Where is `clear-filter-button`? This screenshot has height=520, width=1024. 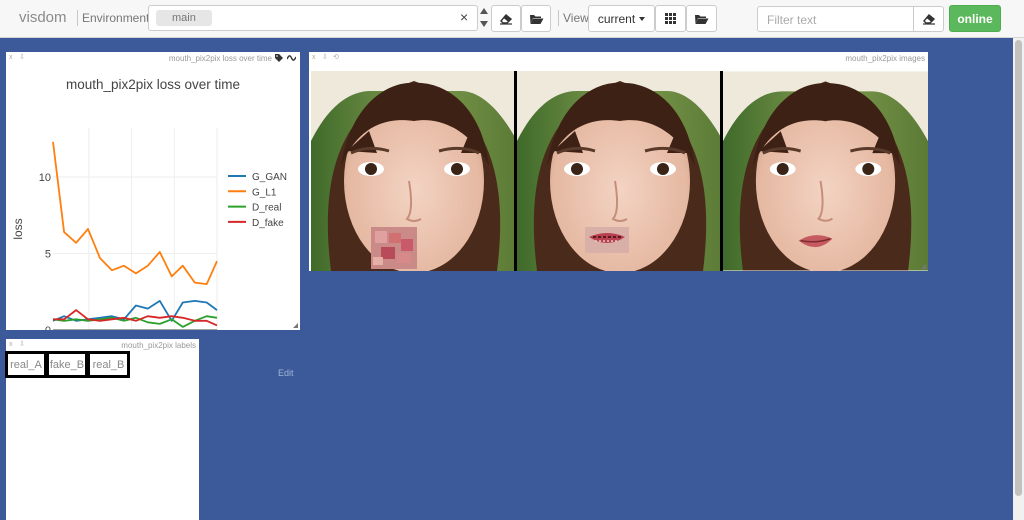 clear-filter-button is located at coordinates (928, 19).